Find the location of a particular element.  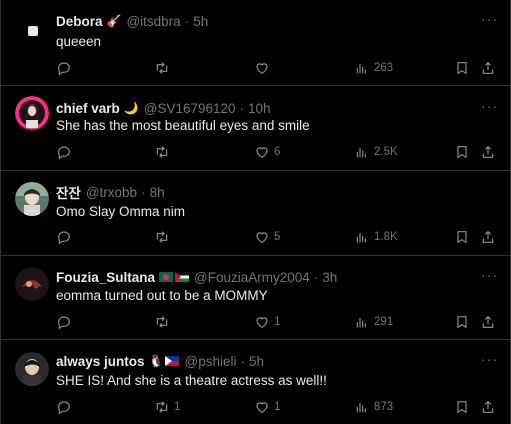

palestine-flag-icon is located at coordinates (182, 277).